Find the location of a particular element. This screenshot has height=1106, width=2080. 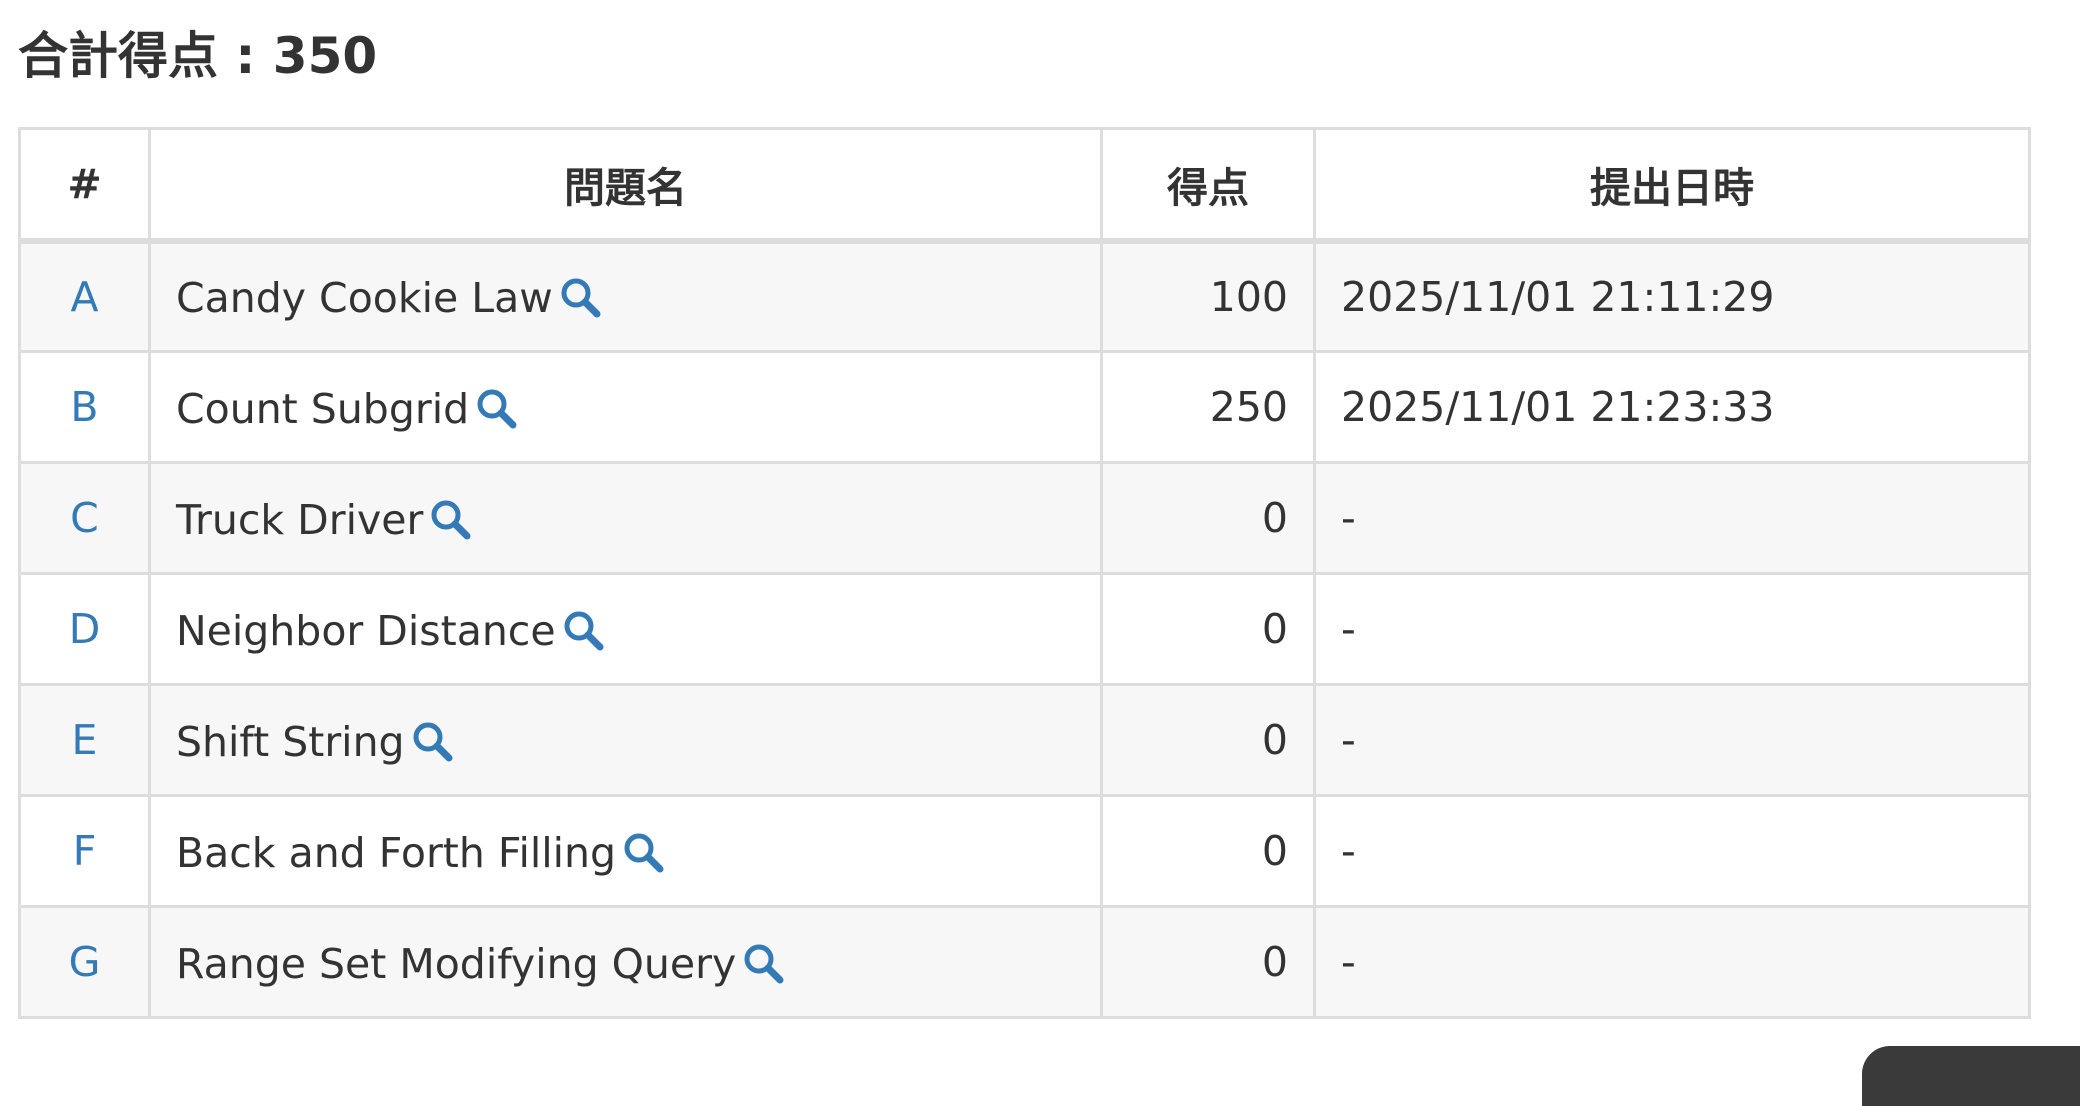

problem-id-link: D is located at coordinates (85, 629).